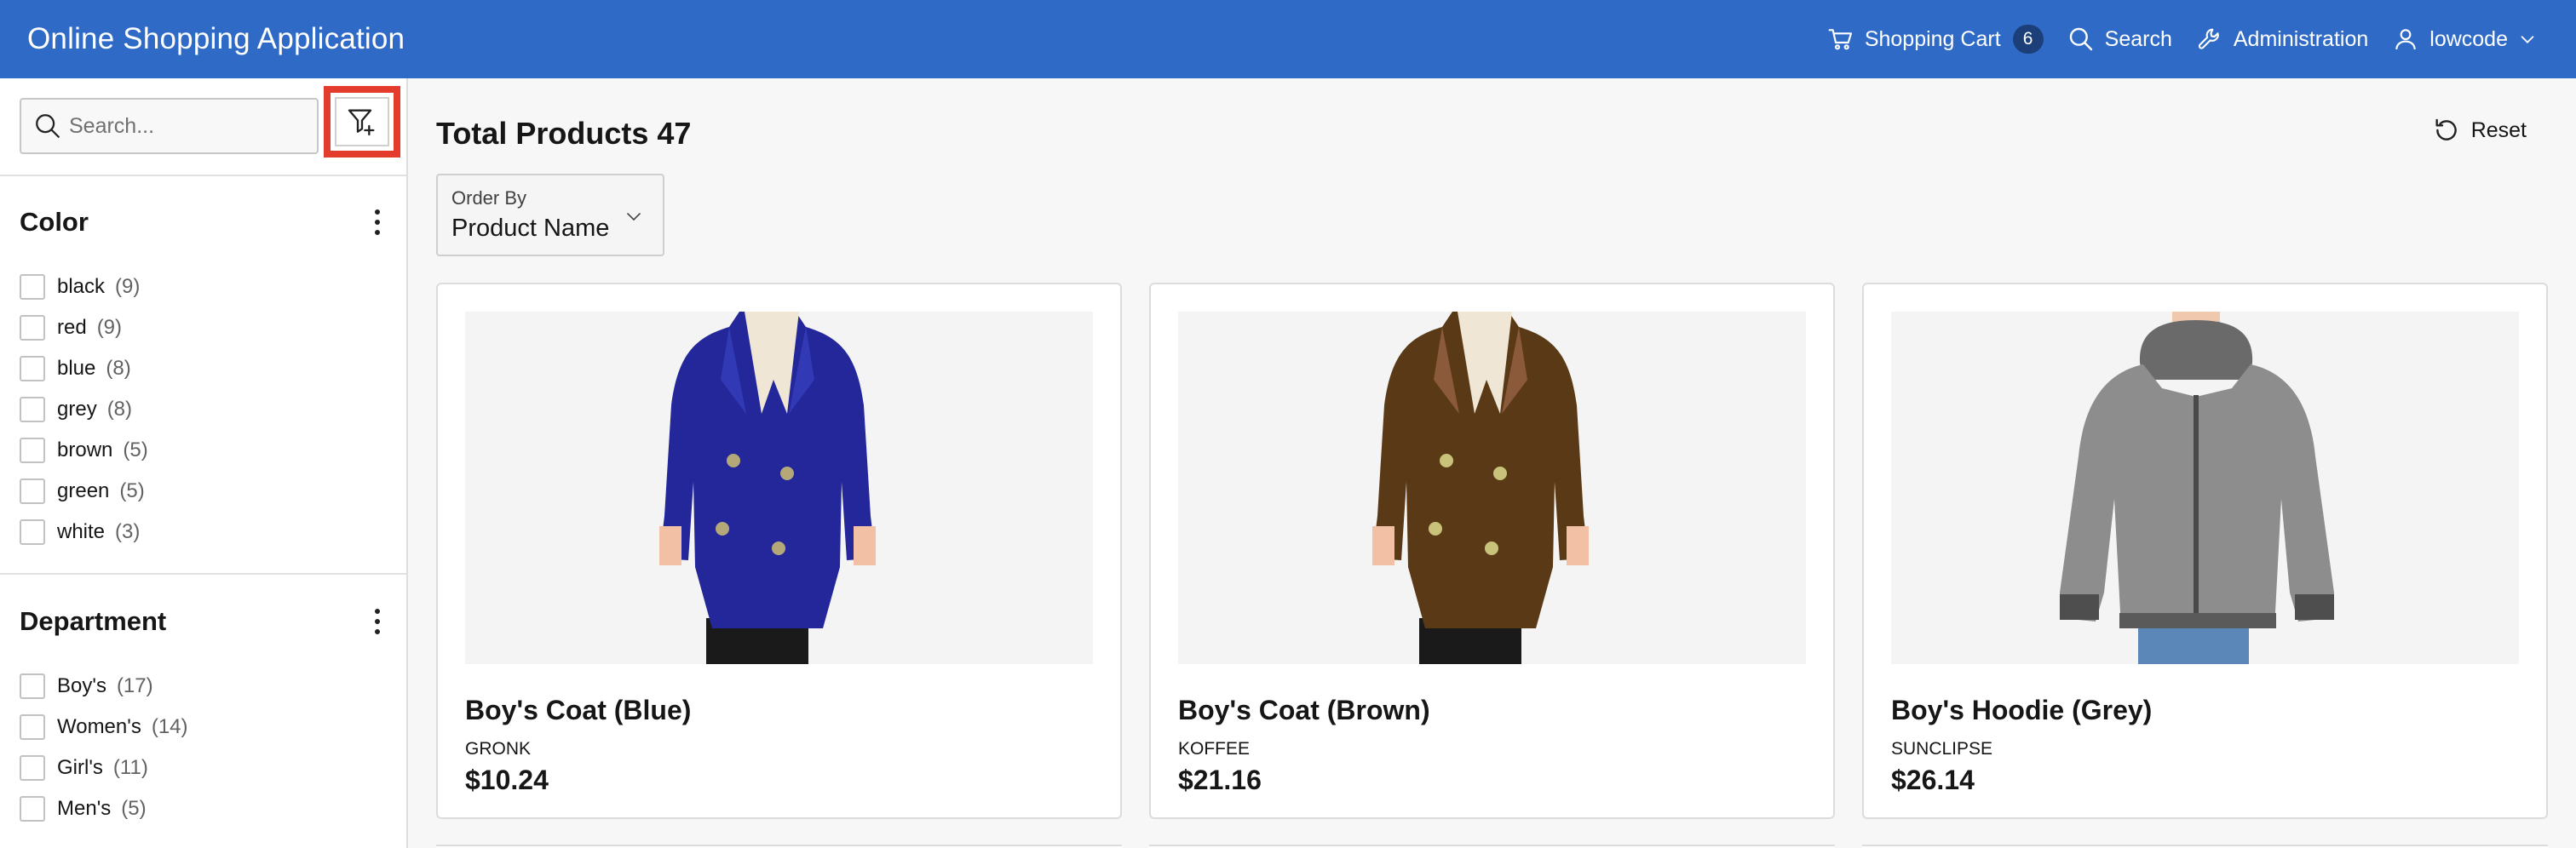  I want to click on add-filter-button, so click(362, 122).